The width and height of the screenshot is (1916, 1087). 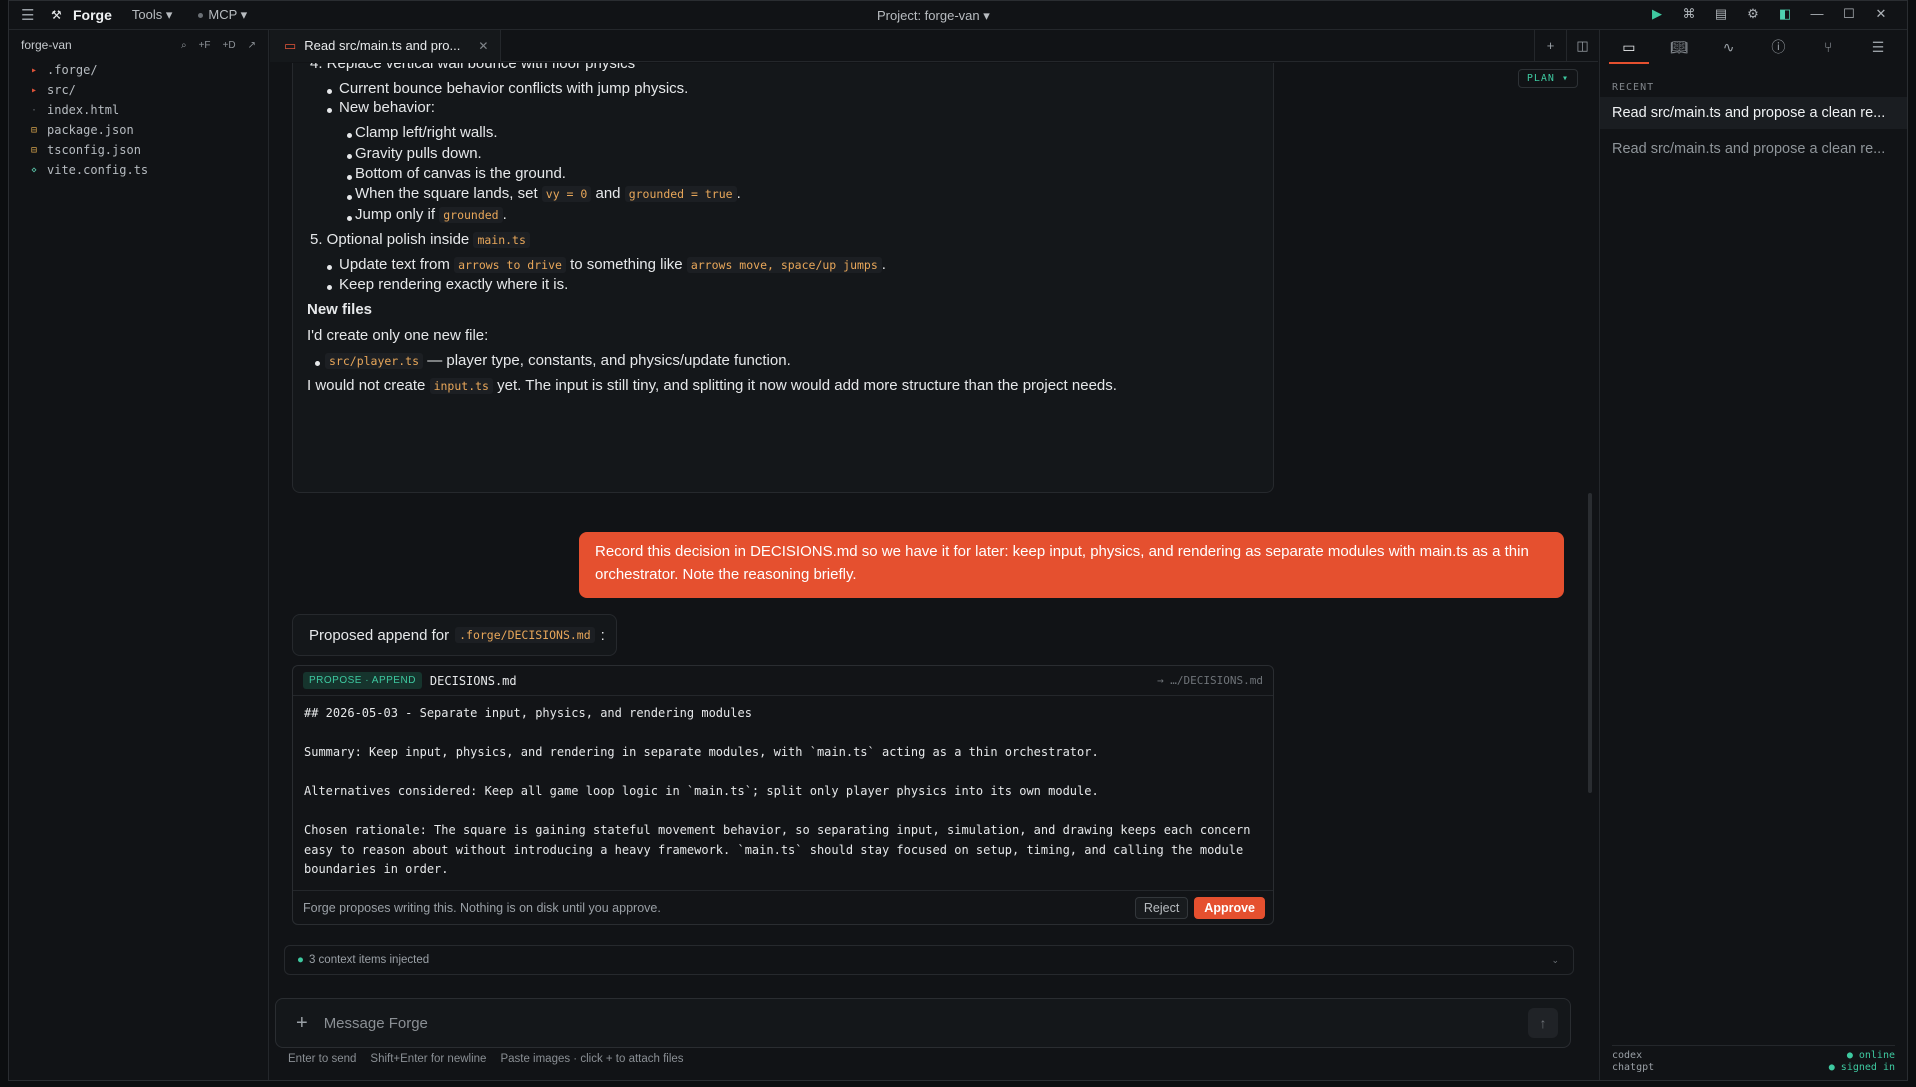 What do you see at coordinates (680, 194) in the screenshot?
I see `inline-code: grounded = true` at bounding box center [680, 194].